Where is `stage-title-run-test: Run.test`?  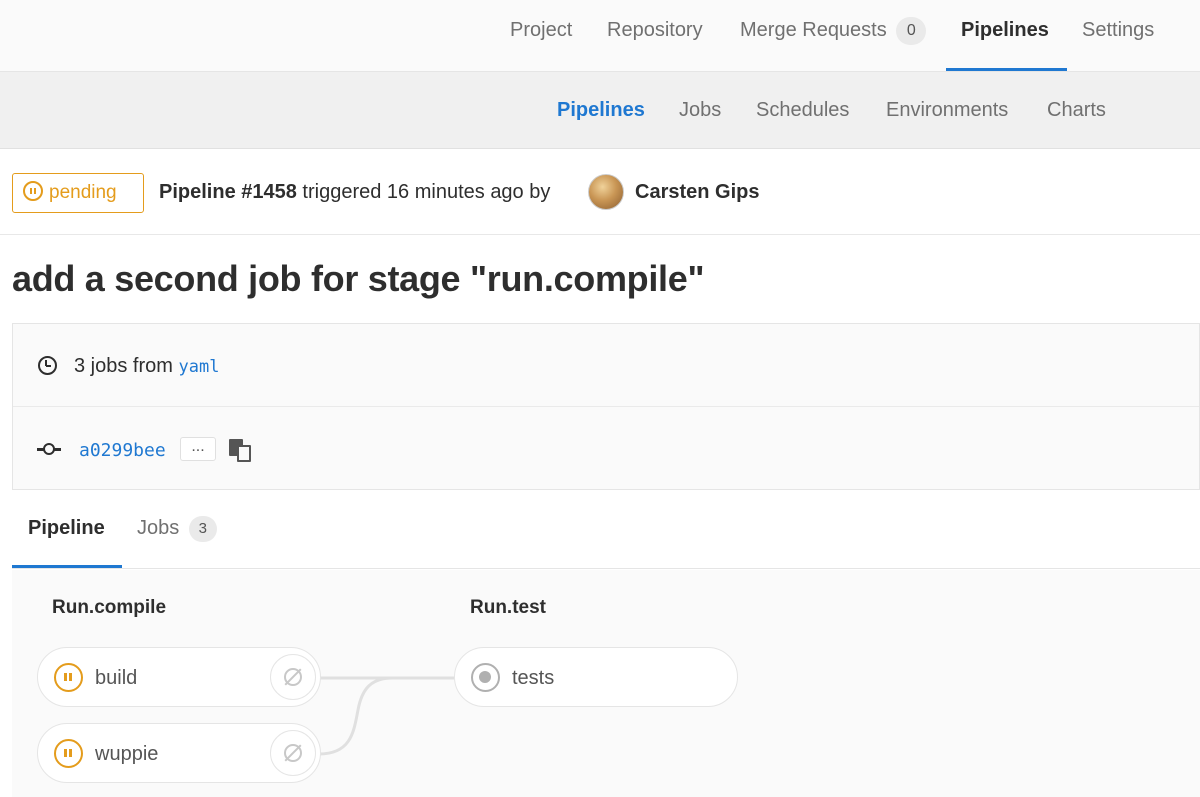 stage-title-run-test: Run.test is located at coordinates (508, 607).